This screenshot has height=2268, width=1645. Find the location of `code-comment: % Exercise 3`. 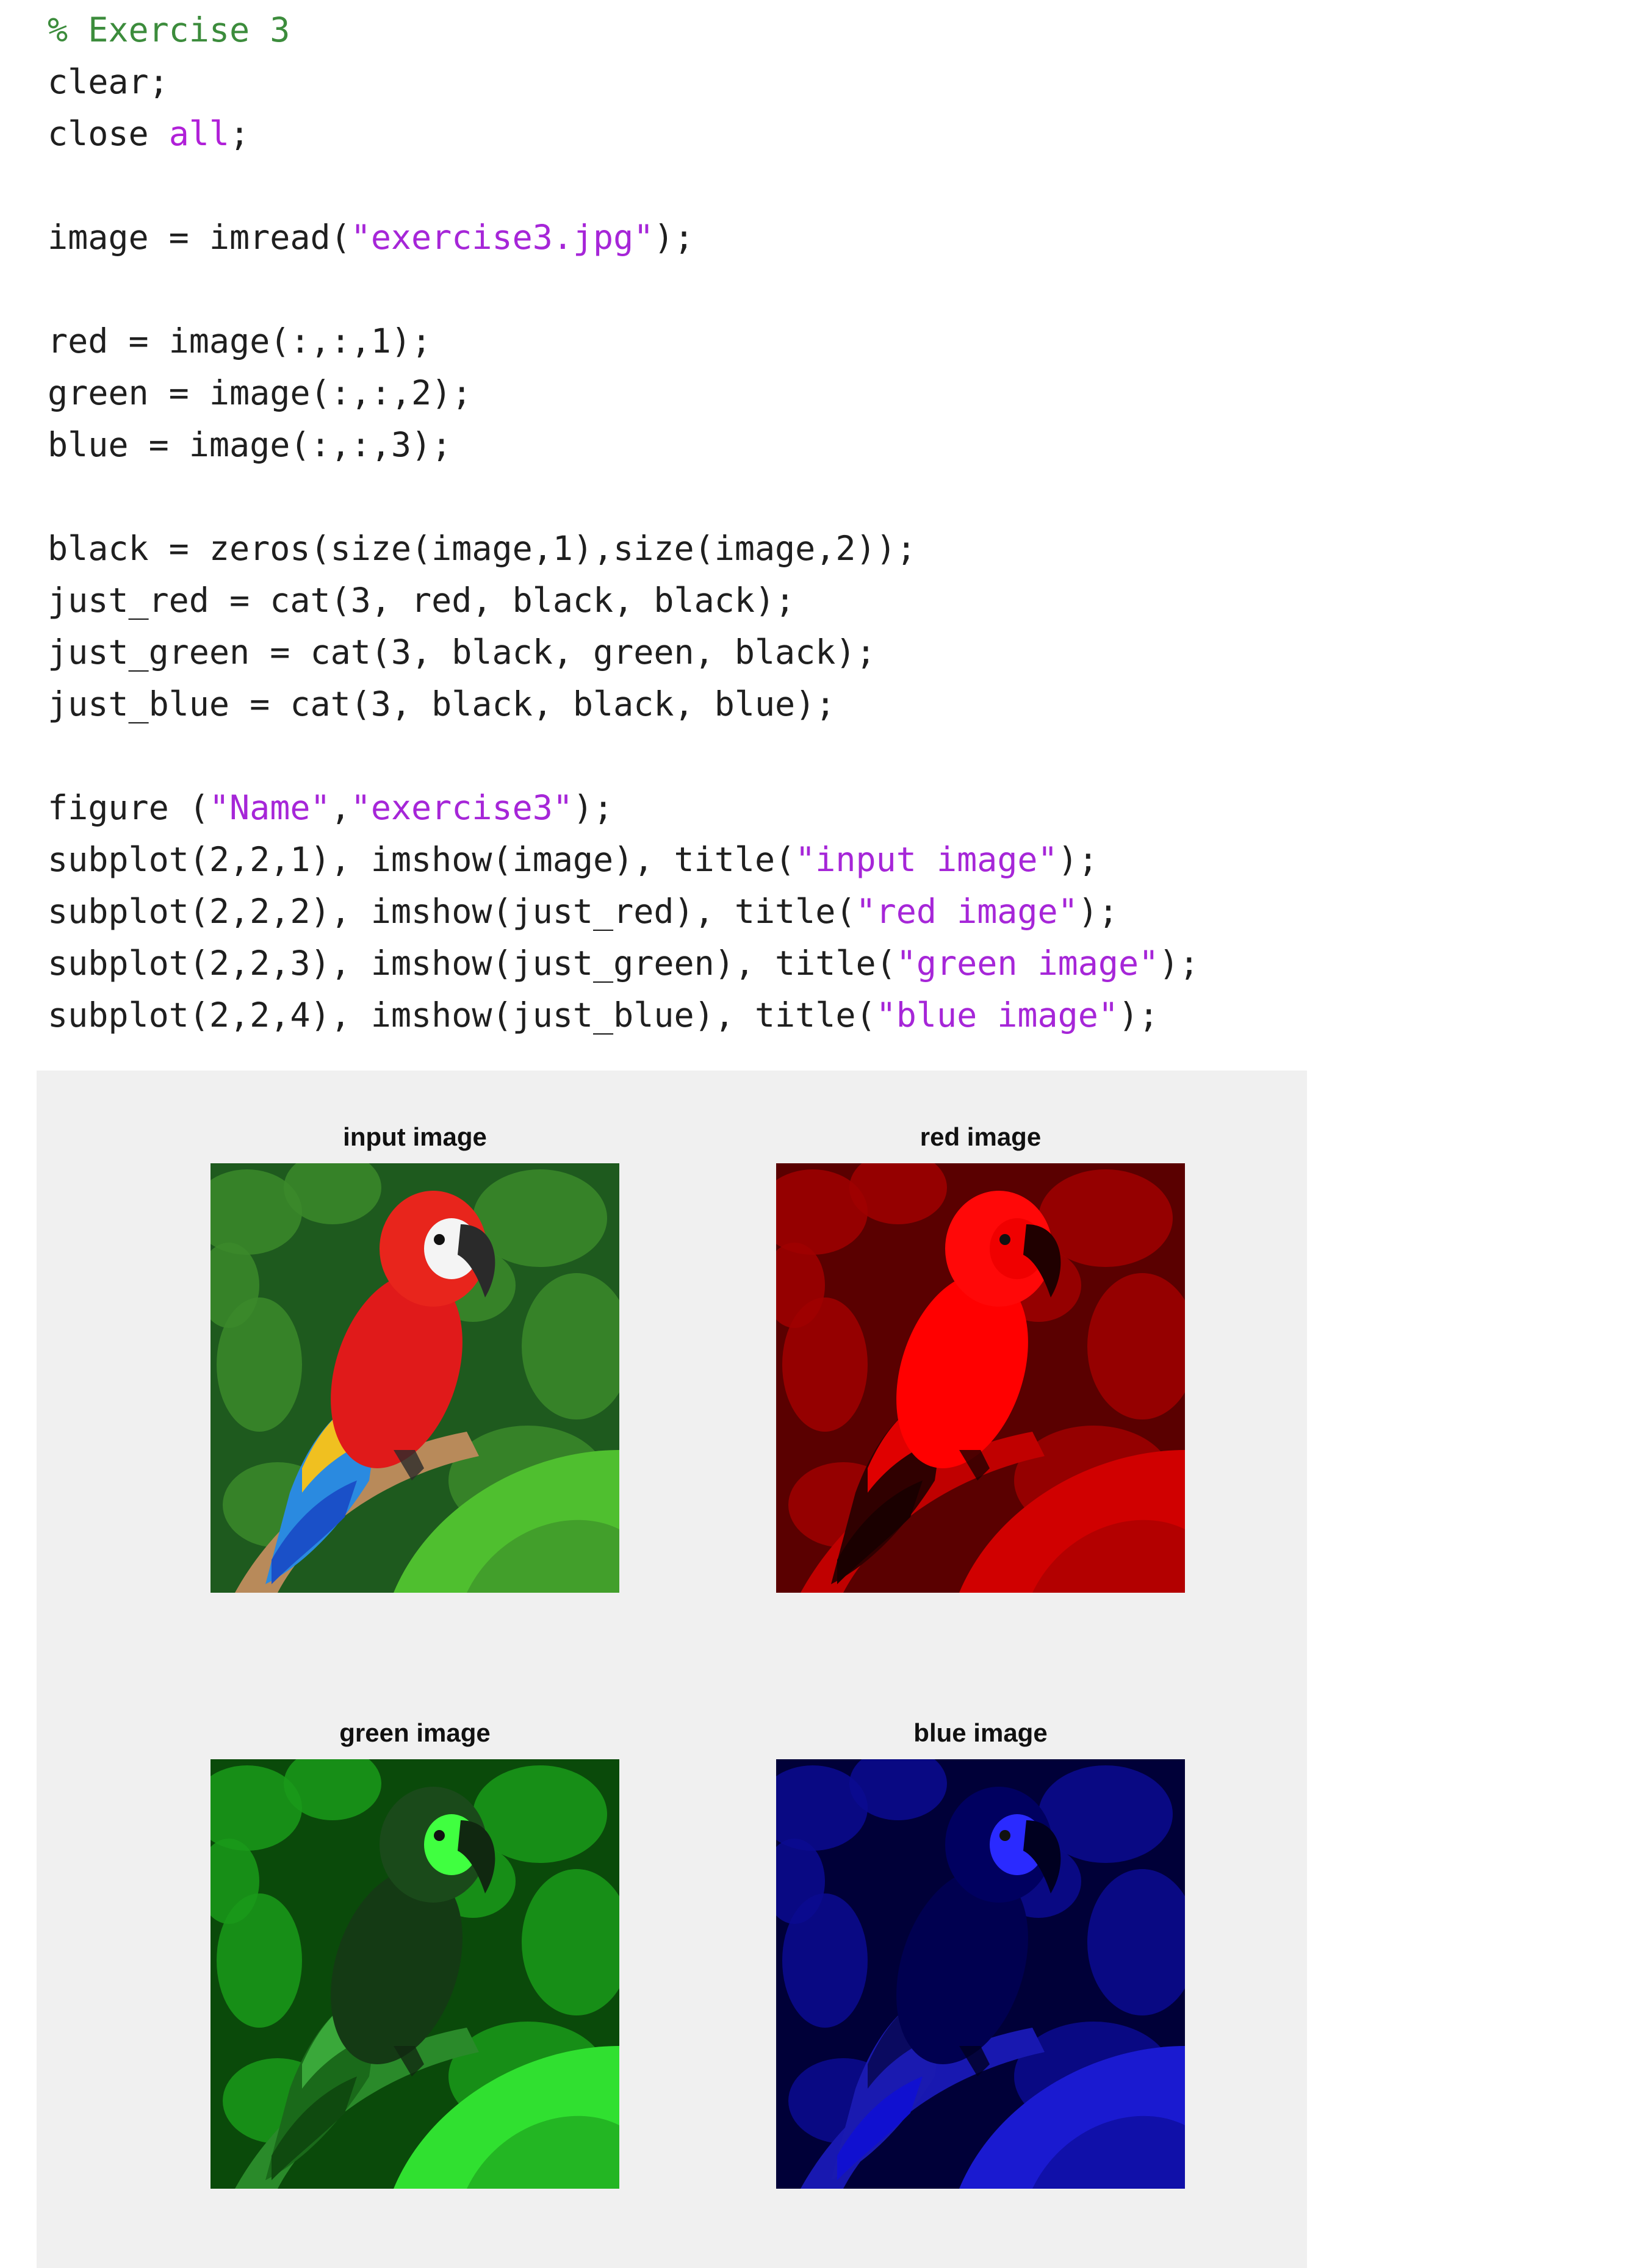

code-comment: % Exercise 3 is located at coordinates (169, 29).